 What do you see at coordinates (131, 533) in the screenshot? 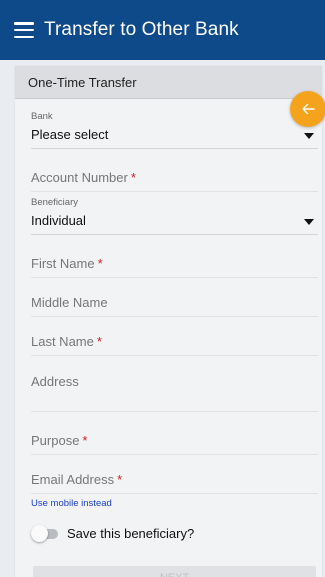
I see `save-beneficiary-label: Save this beneficiary?` at bounding box center [131, 533].